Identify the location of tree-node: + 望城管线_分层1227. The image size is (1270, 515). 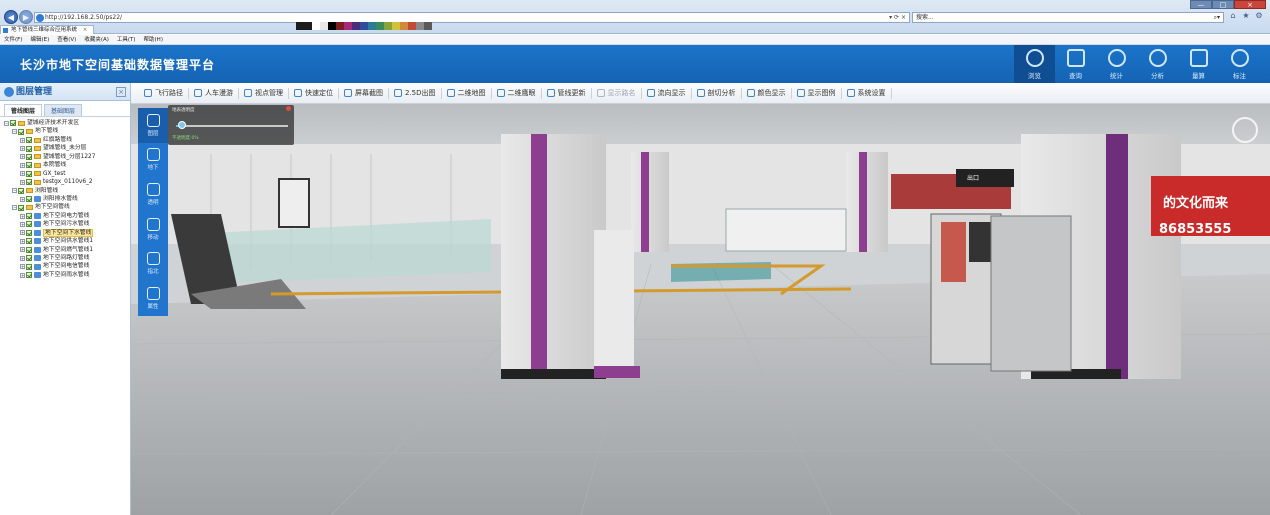
(65, 157).